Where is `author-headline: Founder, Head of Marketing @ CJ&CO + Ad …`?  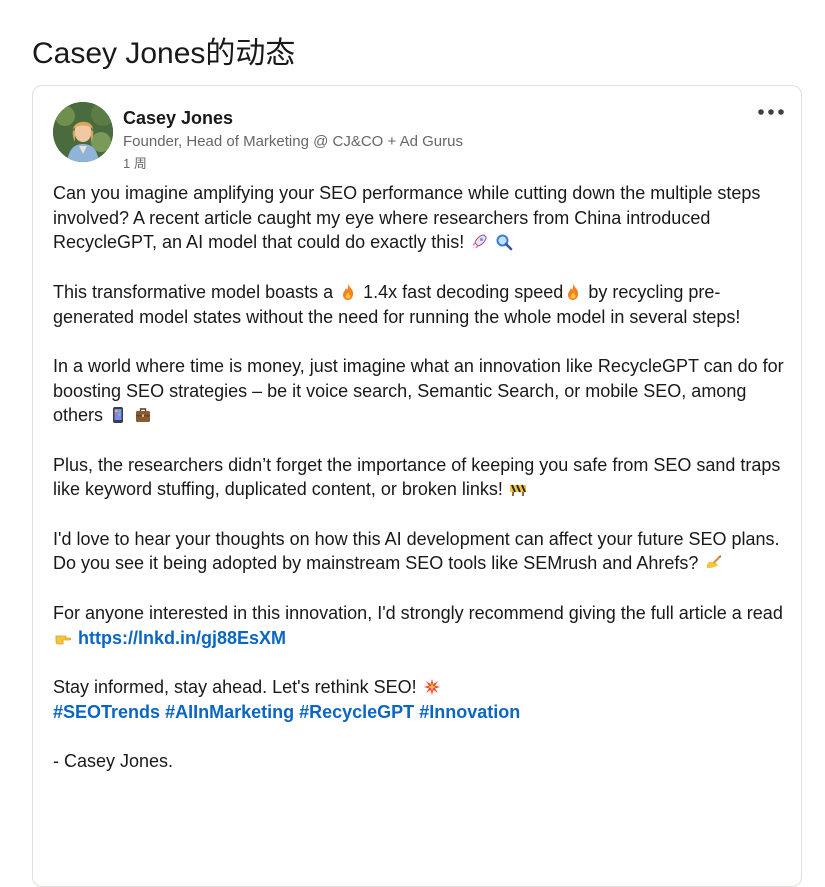
author-headline: Founder, Head of Marketing @ CJ&CO + Ad … is located at coordinates (293, 141).